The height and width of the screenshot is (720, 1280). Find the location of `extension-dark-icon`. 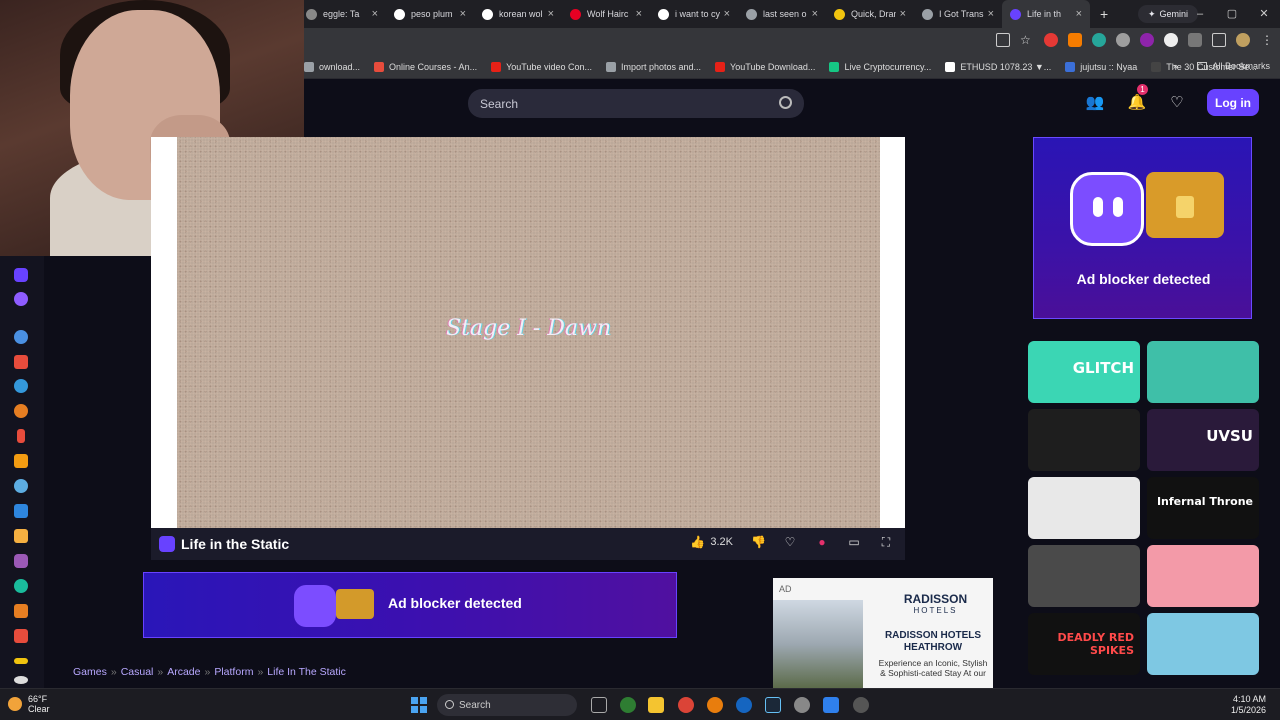

extension-dark-icon is located at coordinates (1171, 40).